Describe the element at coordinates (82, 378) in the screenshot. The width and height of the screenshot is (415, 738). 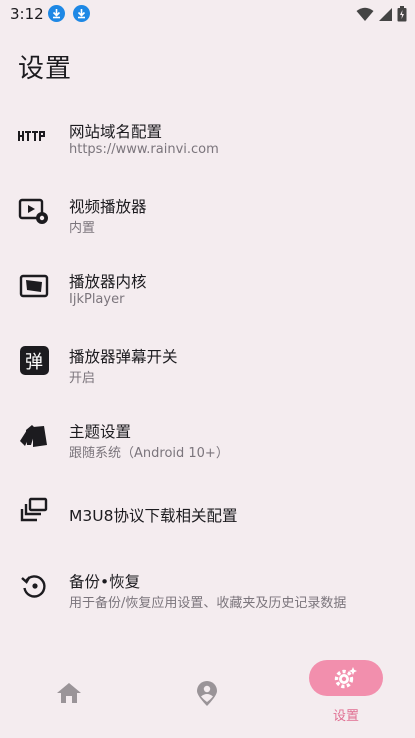
I see `setting-value: 开启` at that location.